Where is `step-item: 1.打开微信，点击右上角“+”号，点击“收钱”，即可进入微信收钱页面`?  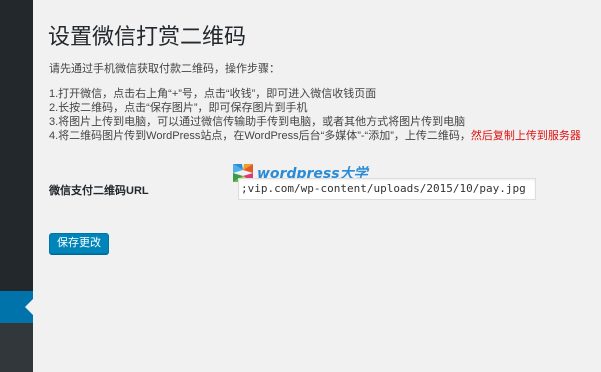
step-item: 1.打开微信，点击右上角“+”号，点击“收钱”，即可进入微信收钱页面 is located at coordinates (213, 94).